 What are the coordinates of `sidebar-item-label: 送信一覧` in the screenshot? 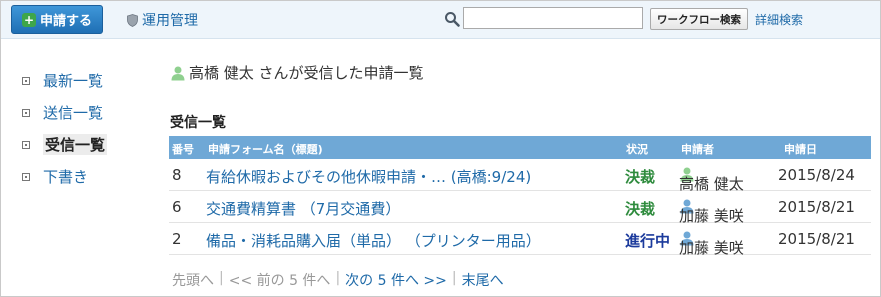 It's located at (73, 113).